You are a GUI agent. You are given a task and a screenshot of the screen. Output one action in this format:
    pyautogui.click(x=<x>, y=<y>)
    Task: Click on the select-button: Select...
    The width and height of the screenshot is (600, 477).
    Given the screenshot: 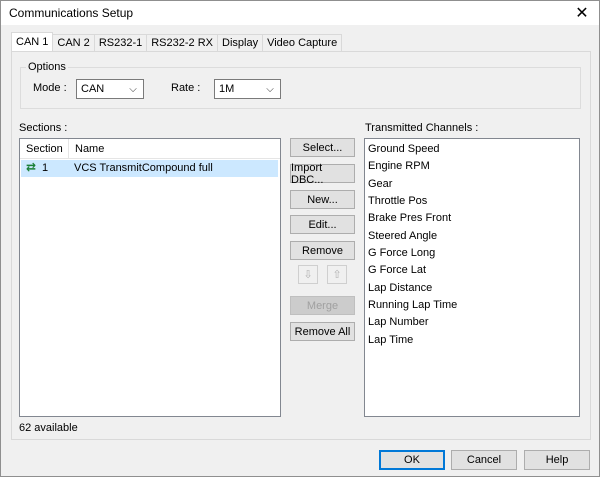 What is the action you would take?
    pyautogui.click(x=322, y=147)
    